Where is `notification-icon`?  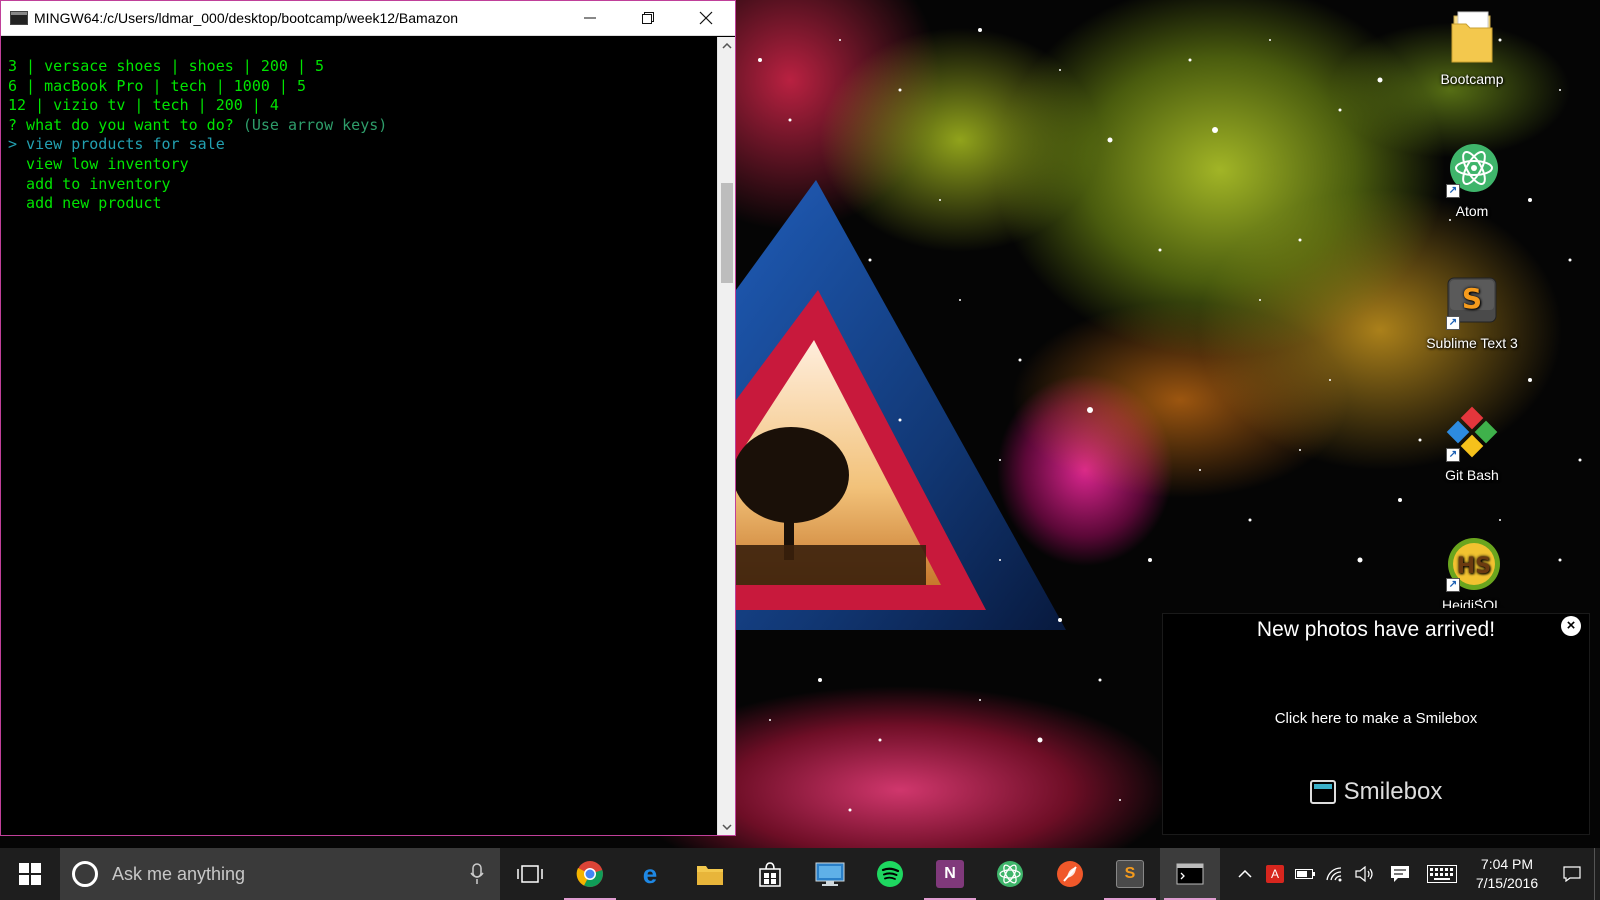
notification-icon is located at coordinates (1572, 874).